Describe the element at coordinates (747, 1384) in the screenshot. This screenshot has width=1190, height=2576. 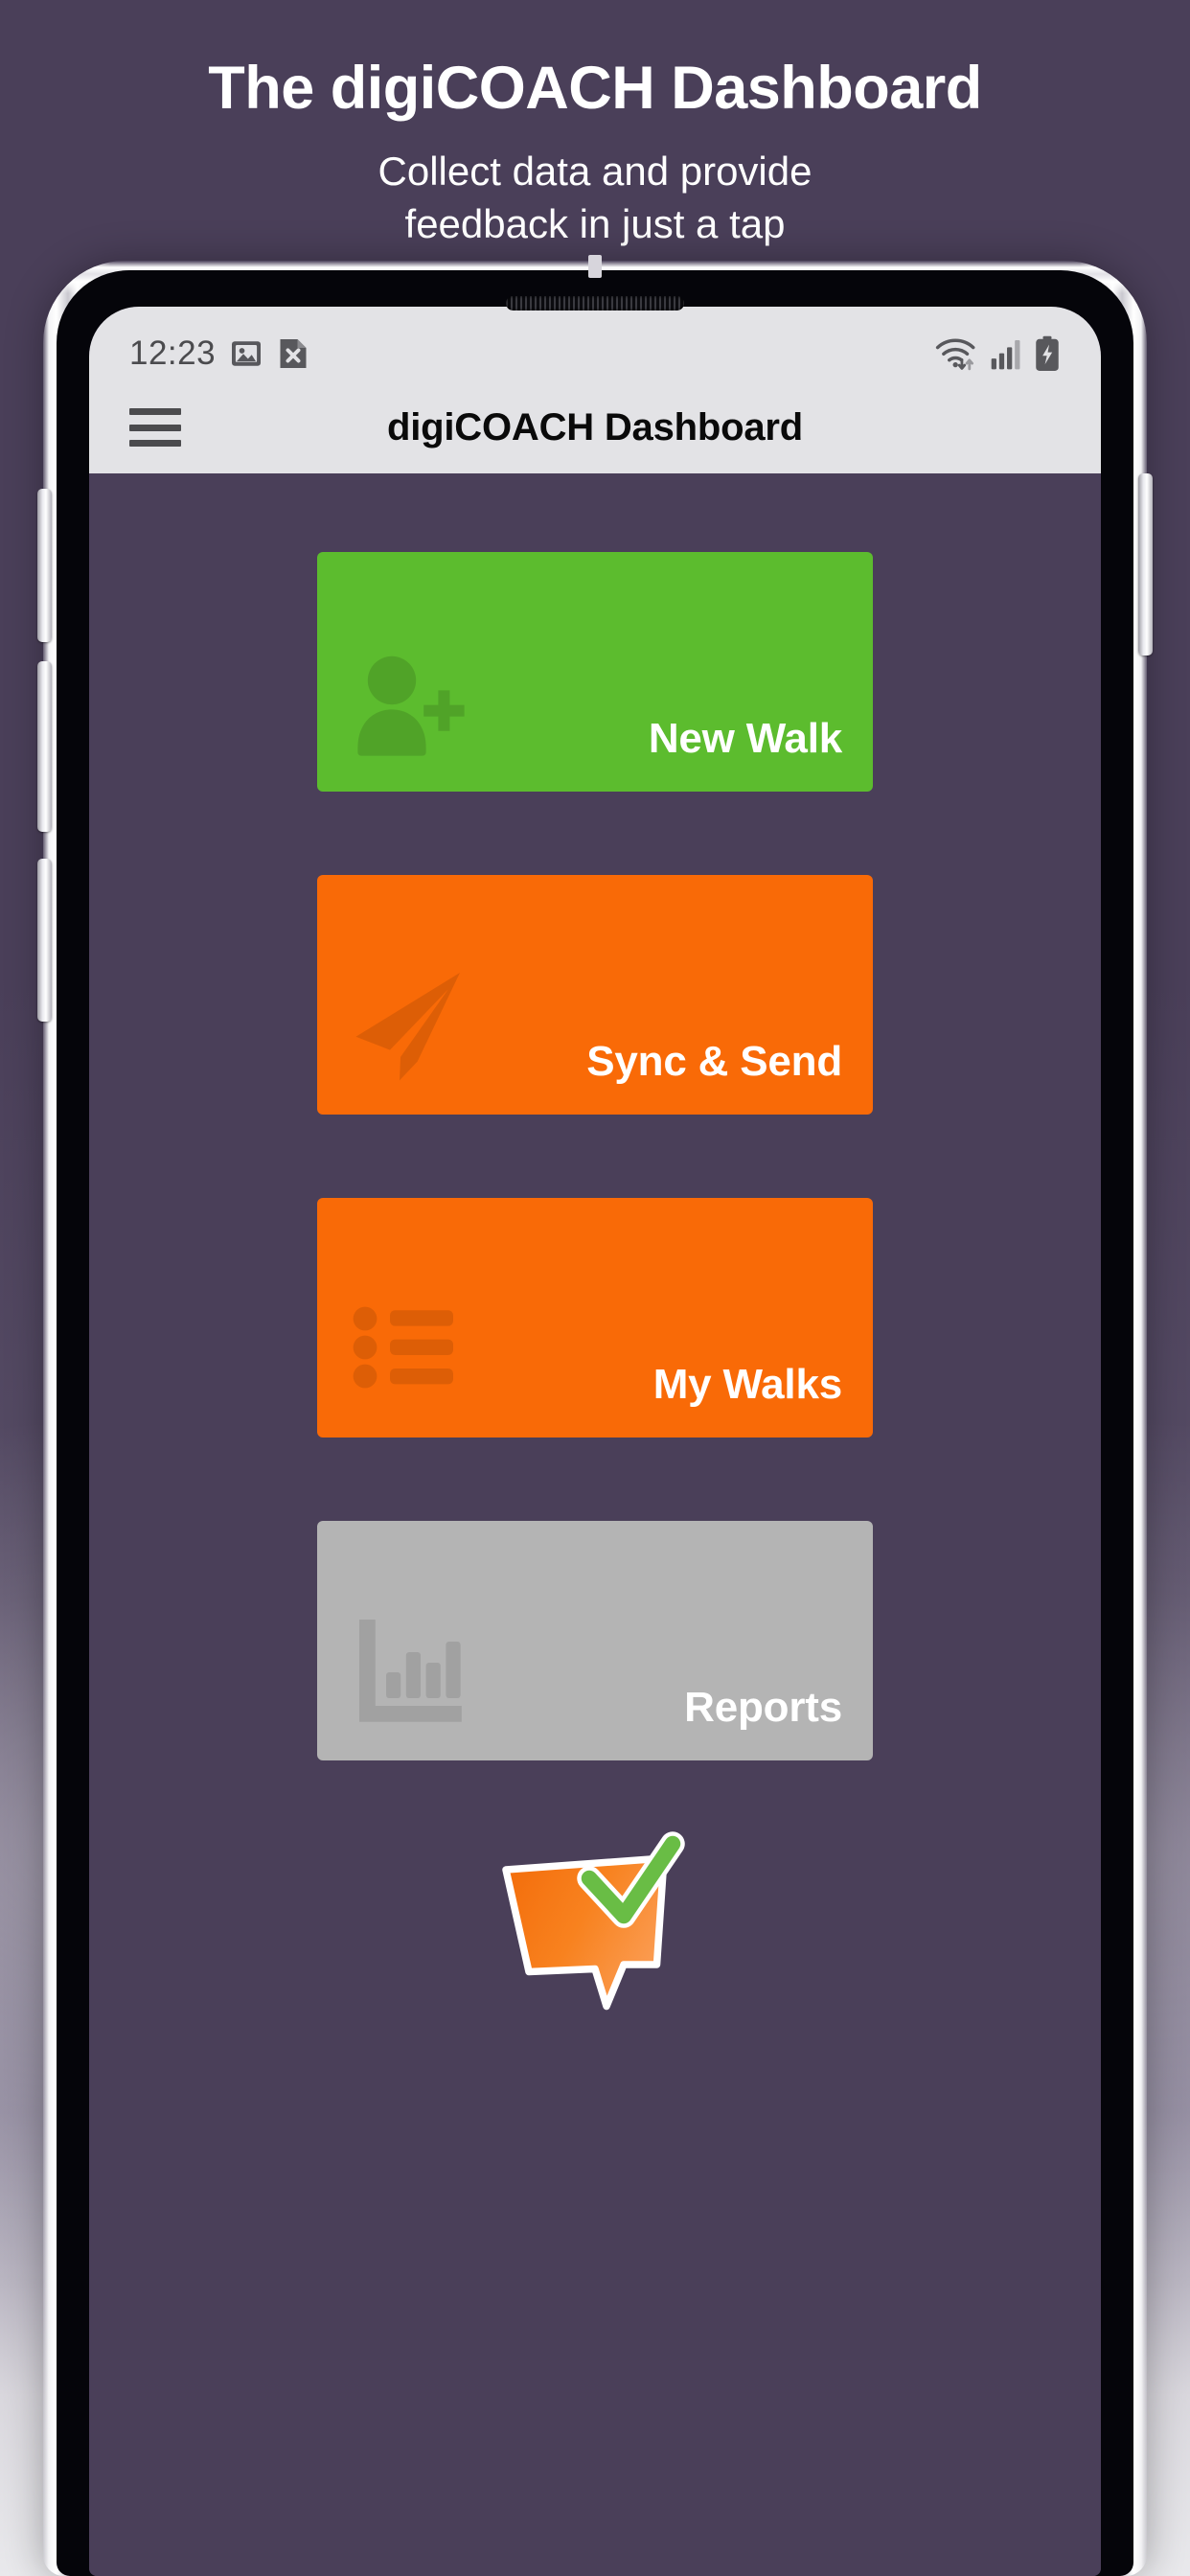
I see `my-walks-label: My Walks` at that location.